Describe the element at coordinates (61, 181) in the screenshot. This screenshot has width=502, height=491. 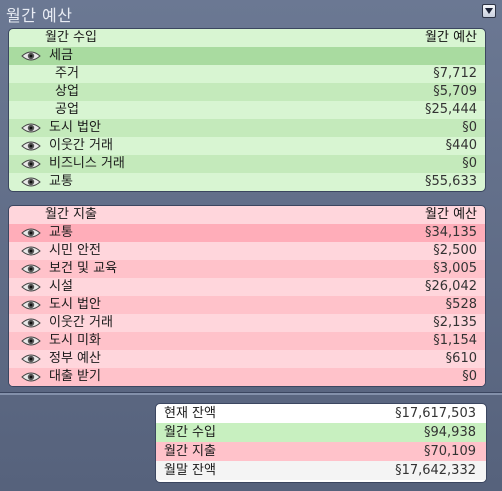
I see `income-row-label: 교통` at that location.